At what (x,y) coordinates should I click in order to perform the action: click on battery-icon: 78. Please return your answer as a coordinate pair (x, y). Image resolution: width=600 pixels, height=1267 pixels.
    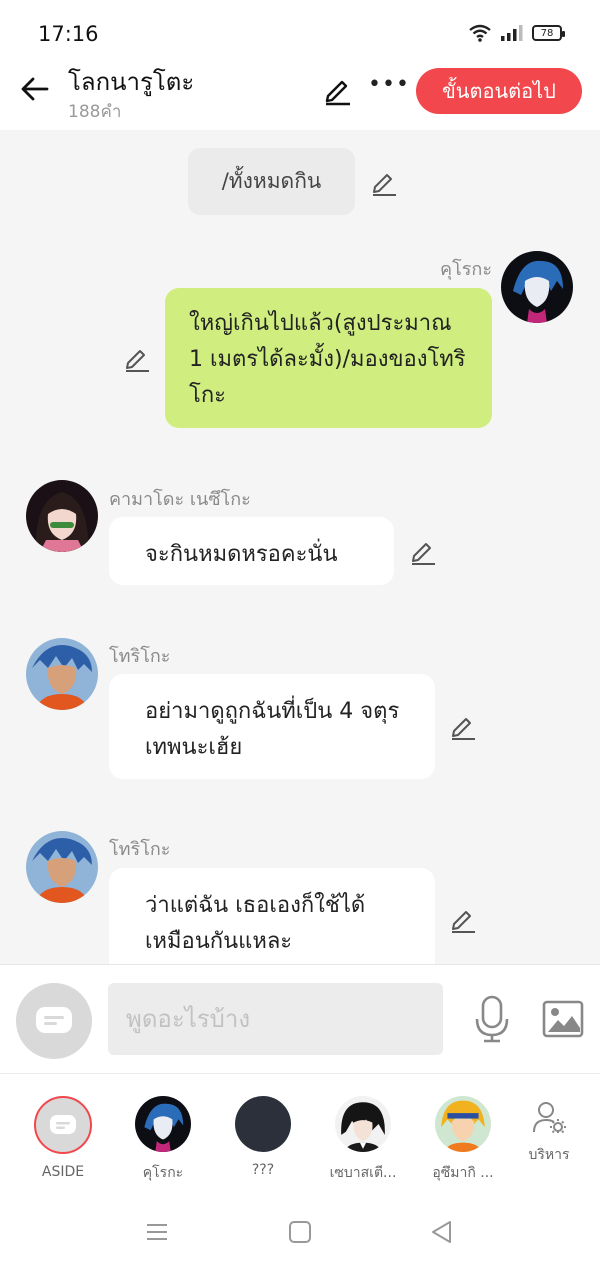
    Looking at the image, I should click on (548, 33).